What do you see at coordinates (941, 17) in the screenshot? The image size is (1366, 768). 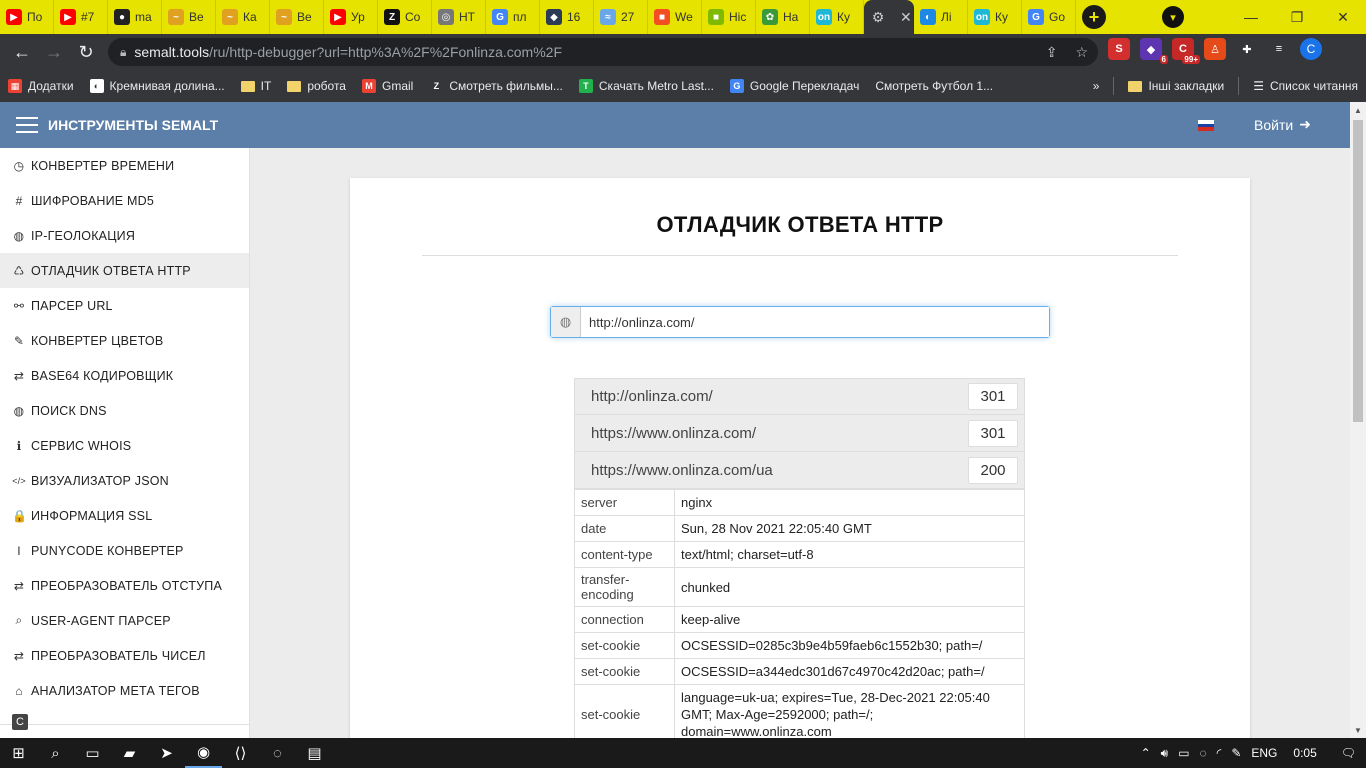 I see `browser-tab: ◐ Лі` at bounding box center [941, 17].